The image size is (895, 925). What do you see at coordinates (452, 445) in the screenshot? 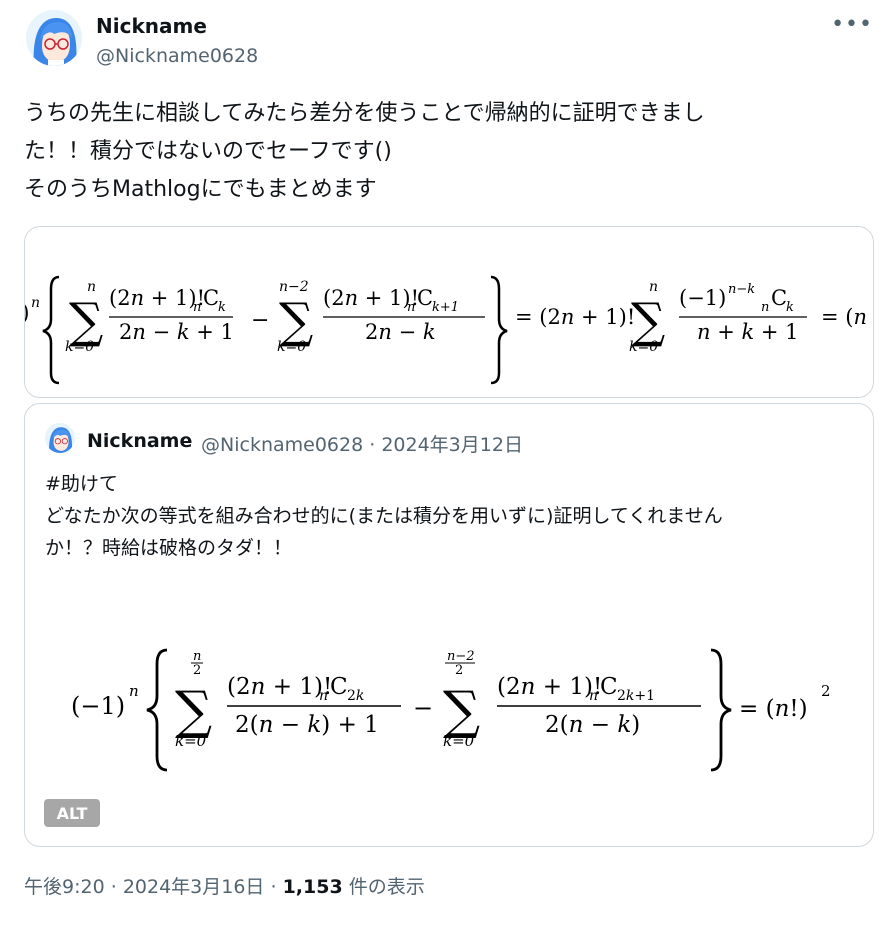
I see `quote-date: 2024年3月12日` at bounding box center [452, 445].